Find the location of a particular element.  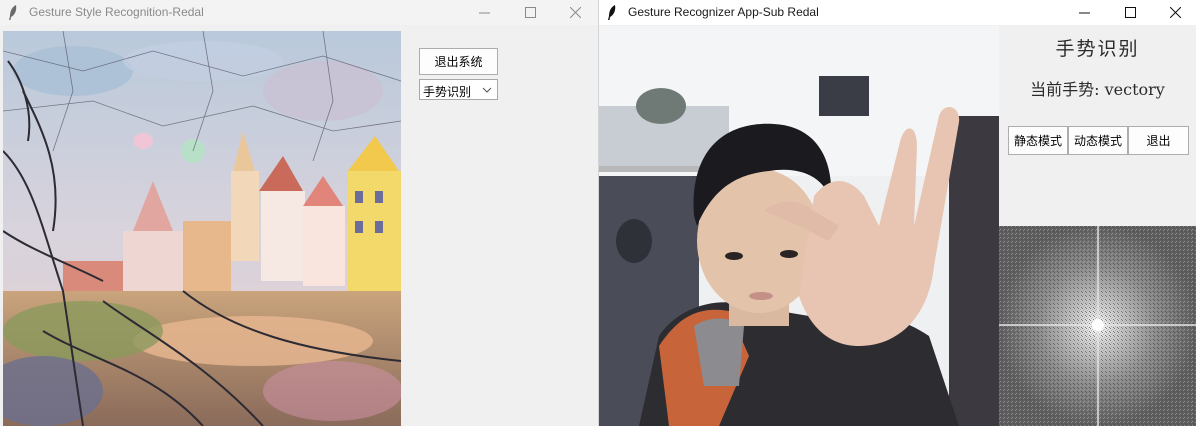

window-title: Gesture Style Recognition-Redal is located at coordinates (116, 12).